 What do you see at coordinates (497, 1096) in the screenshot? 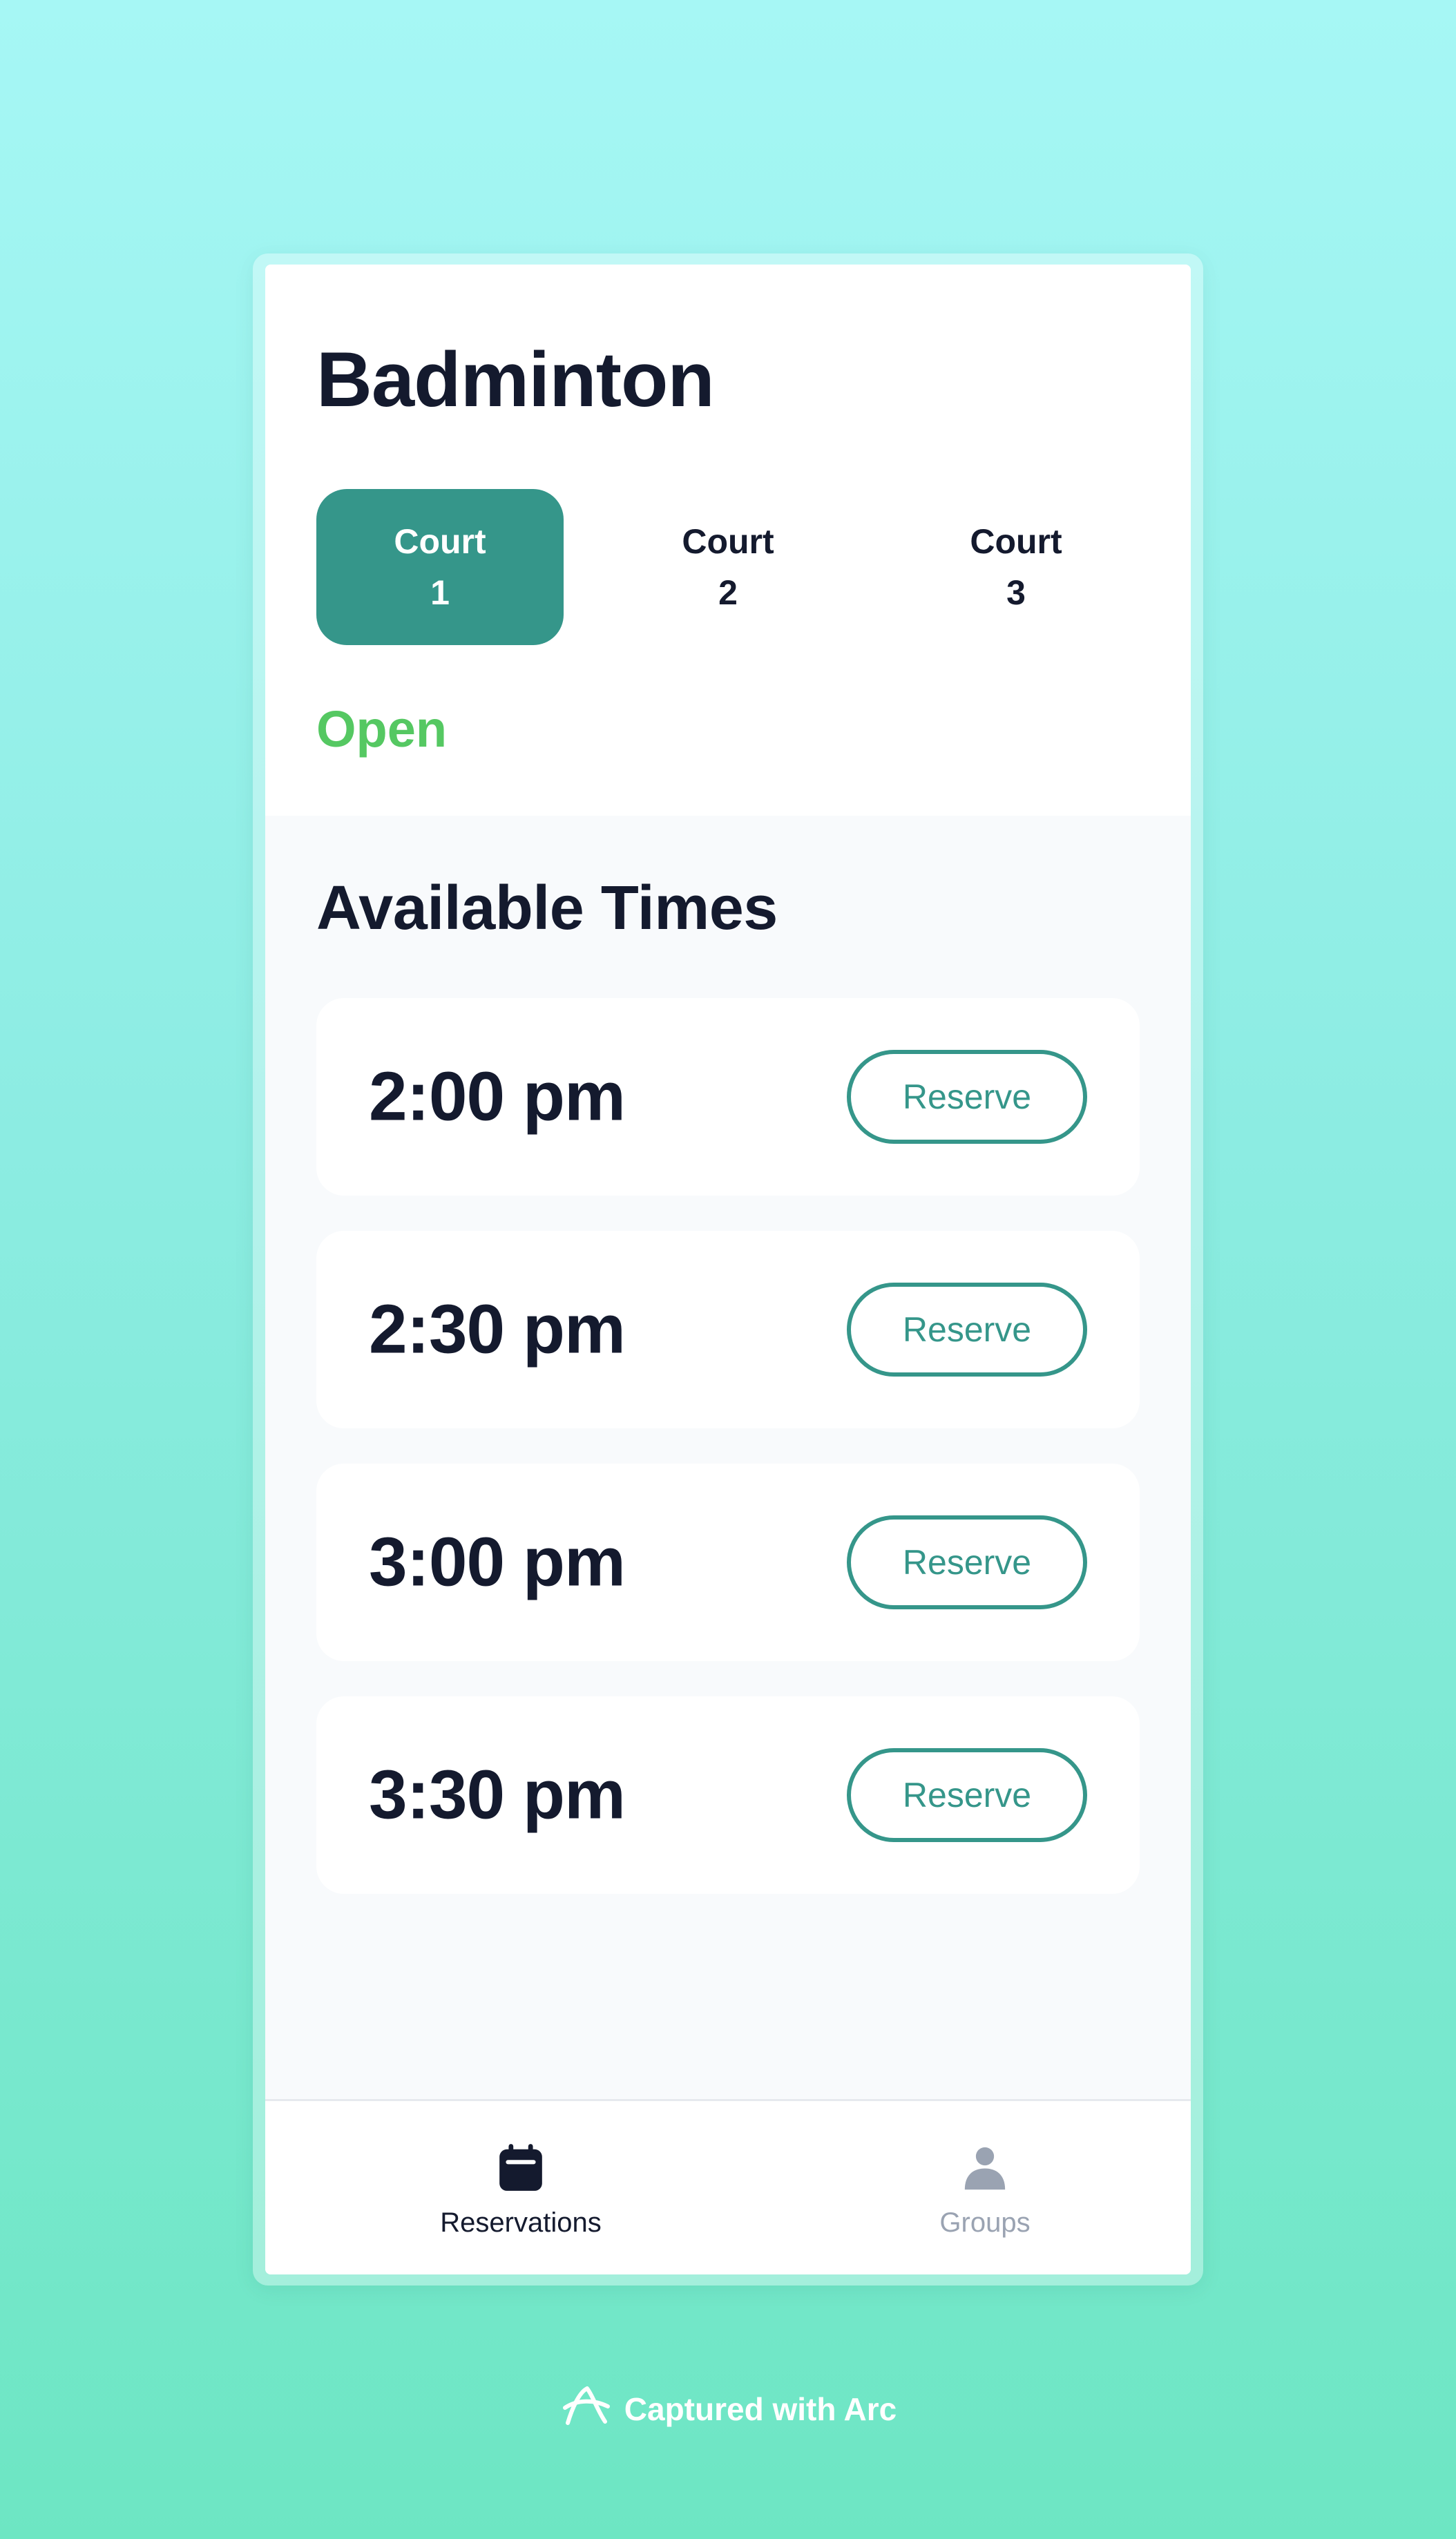
I see `slot-time: 2:00 pm` at bounding box center [497, 1096].